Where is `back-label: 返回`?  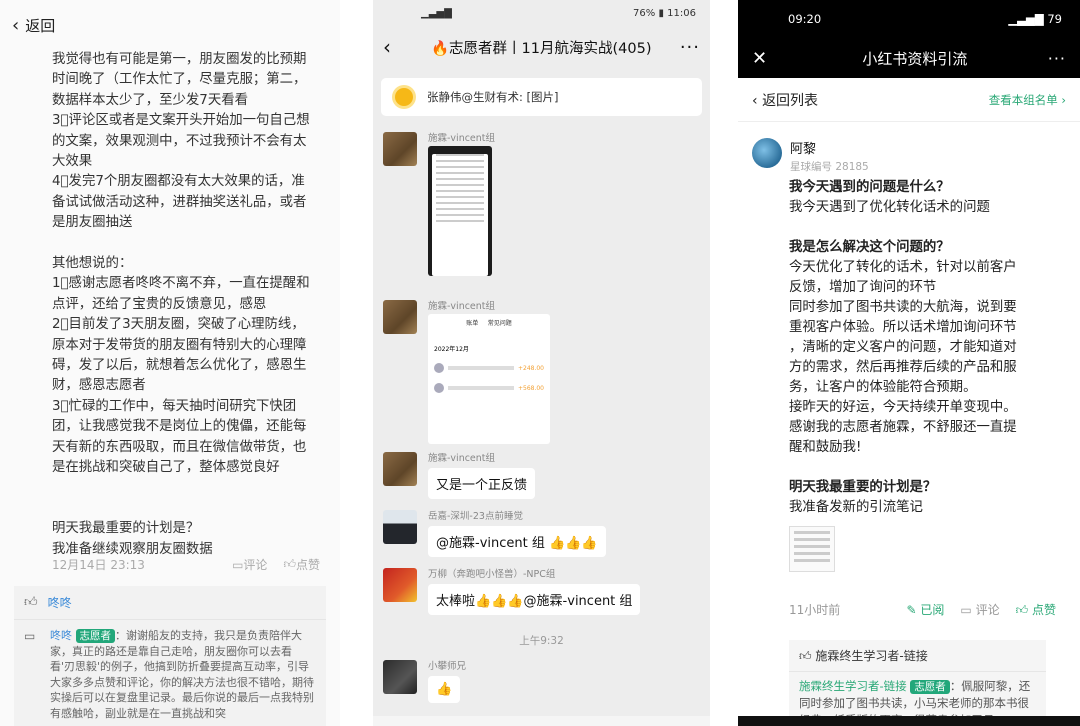
back-label: 返回 is located at coordinates (40, 25).